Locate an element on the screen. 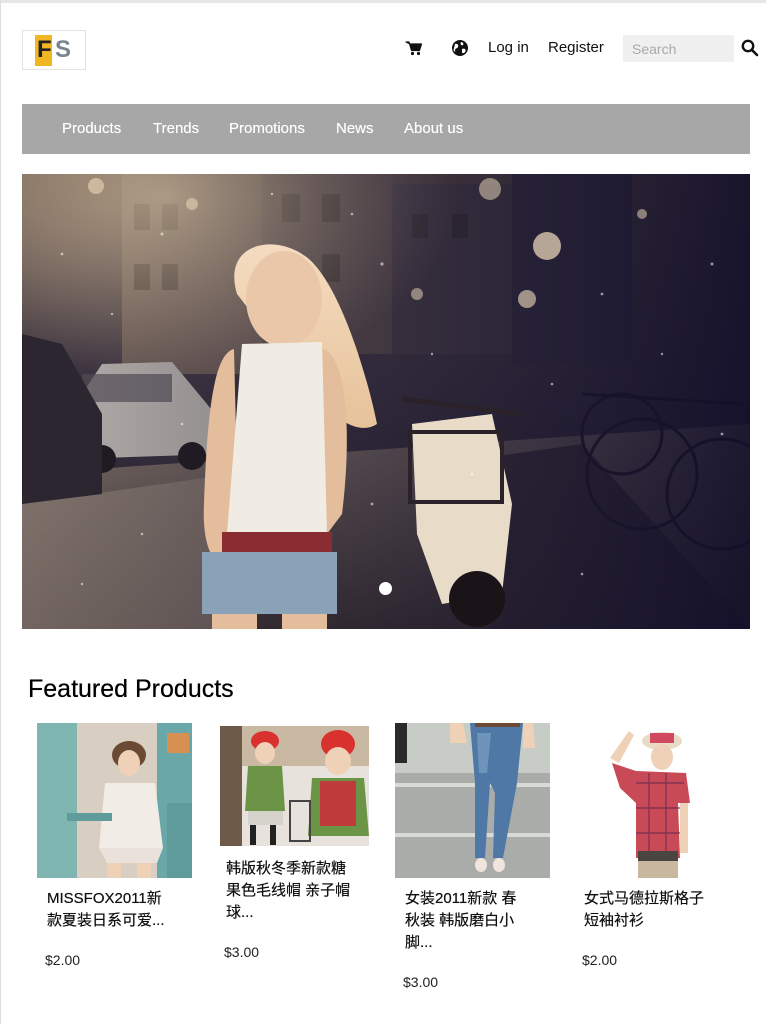 This screenshot has width=766, height=1024. product-card: 女装2011新款 春 秋装 韩版磨白小 脚... $3.00 is located at coordinates (475, 858).